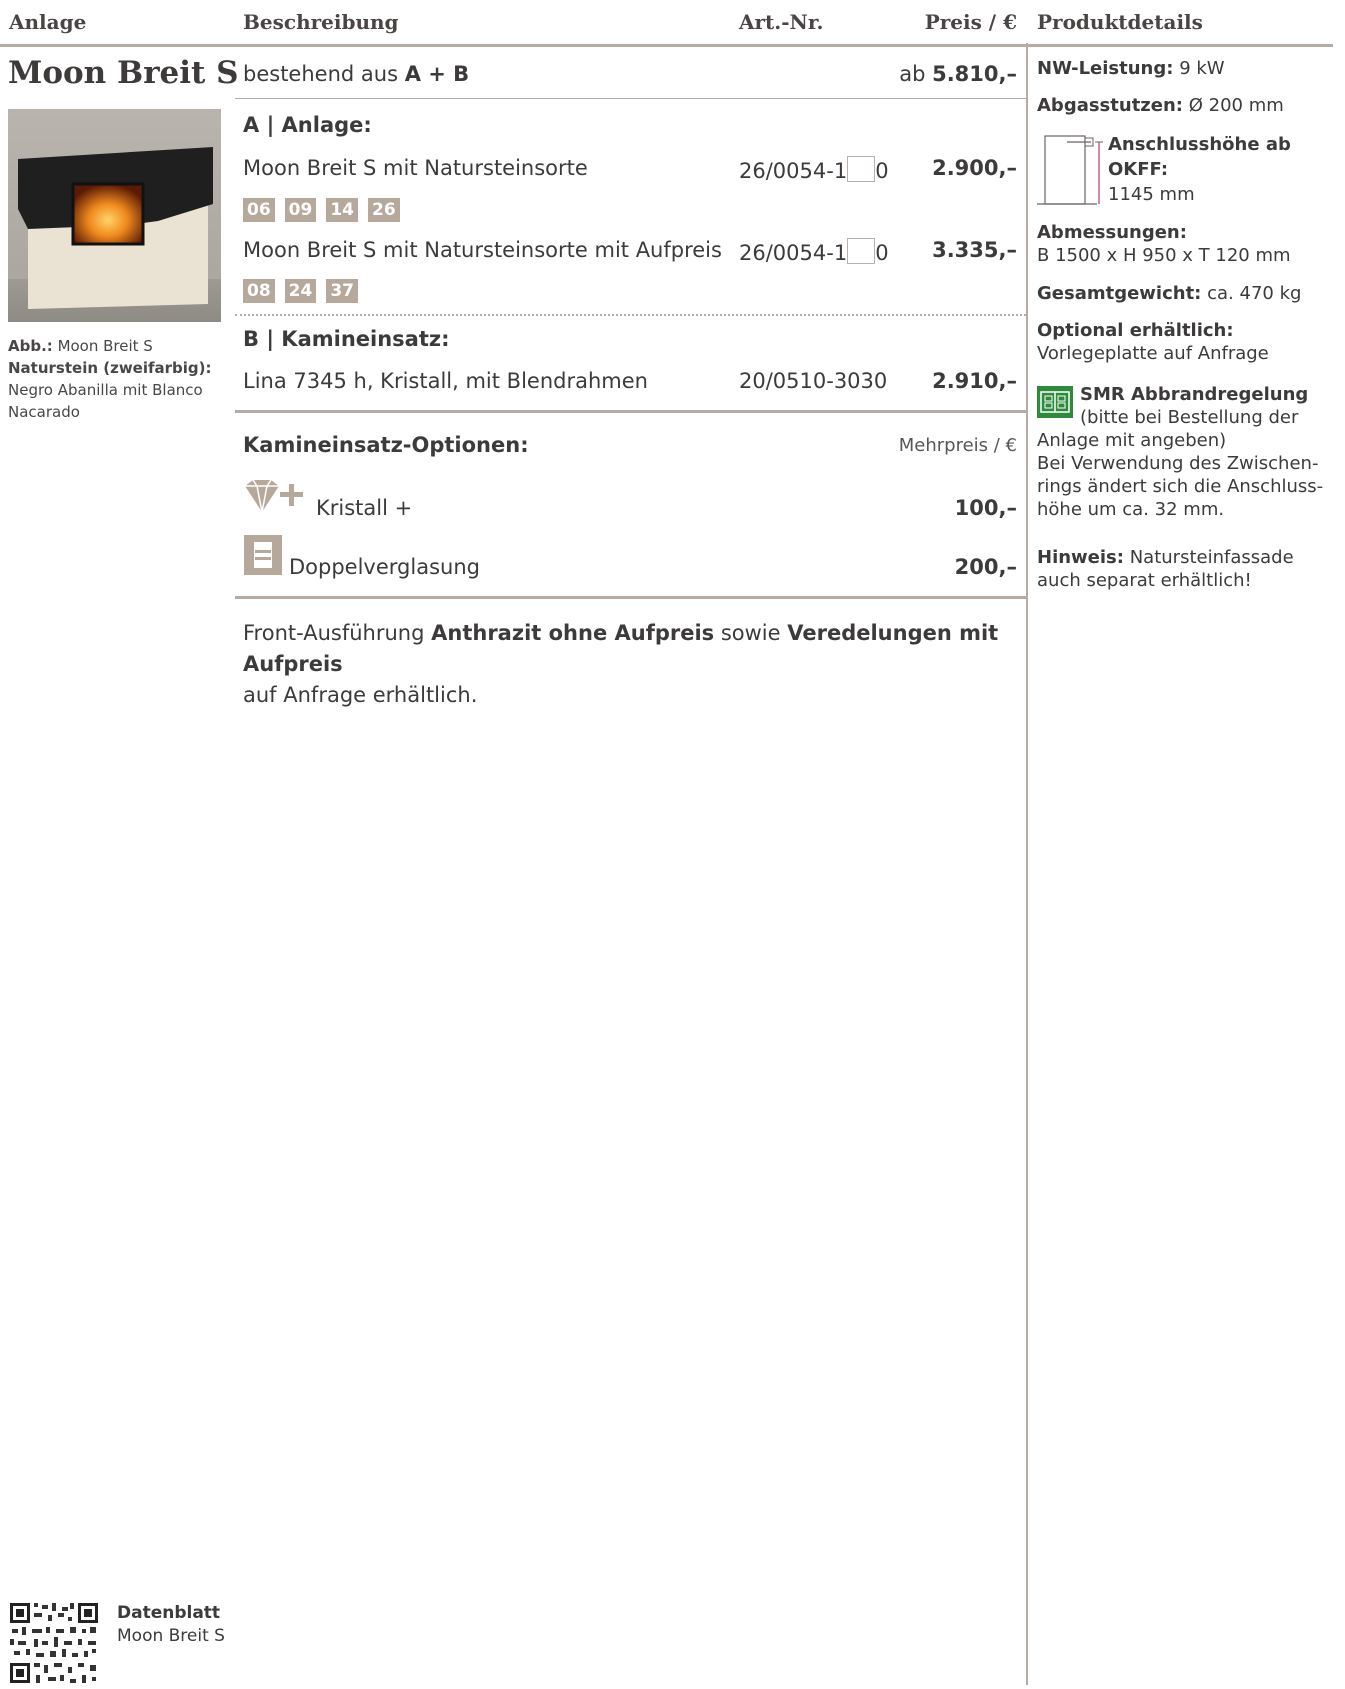 This screenshot has height=1689, width=1345. What do you see at coordinates (300, 291) in the screenshot?
I see `stone-swatch: 24` at bounding box center [300, 291].